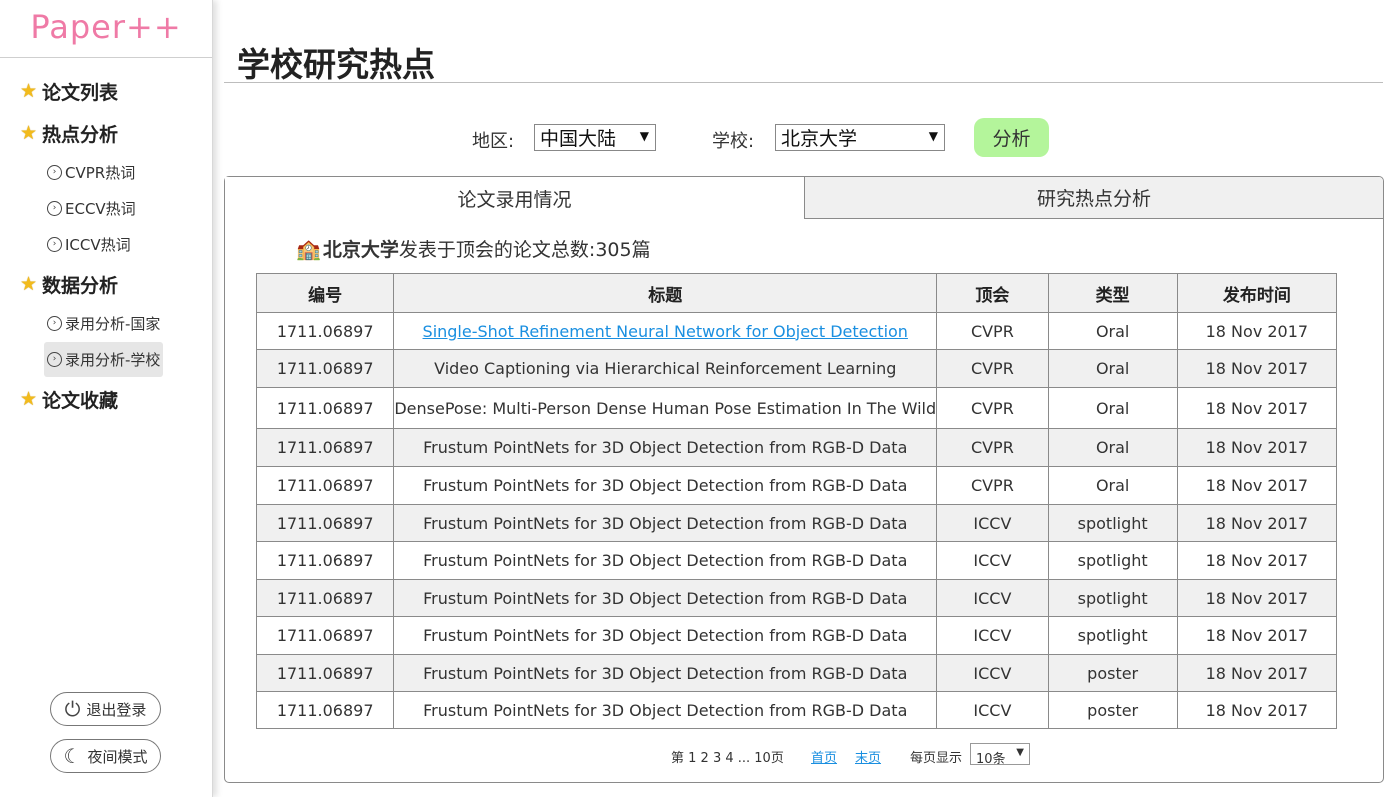 Image resolution: width=1390 pixels, height=797 pixels. I want to click on logout-button: ⏻ 退出登录, so click(105, 709).